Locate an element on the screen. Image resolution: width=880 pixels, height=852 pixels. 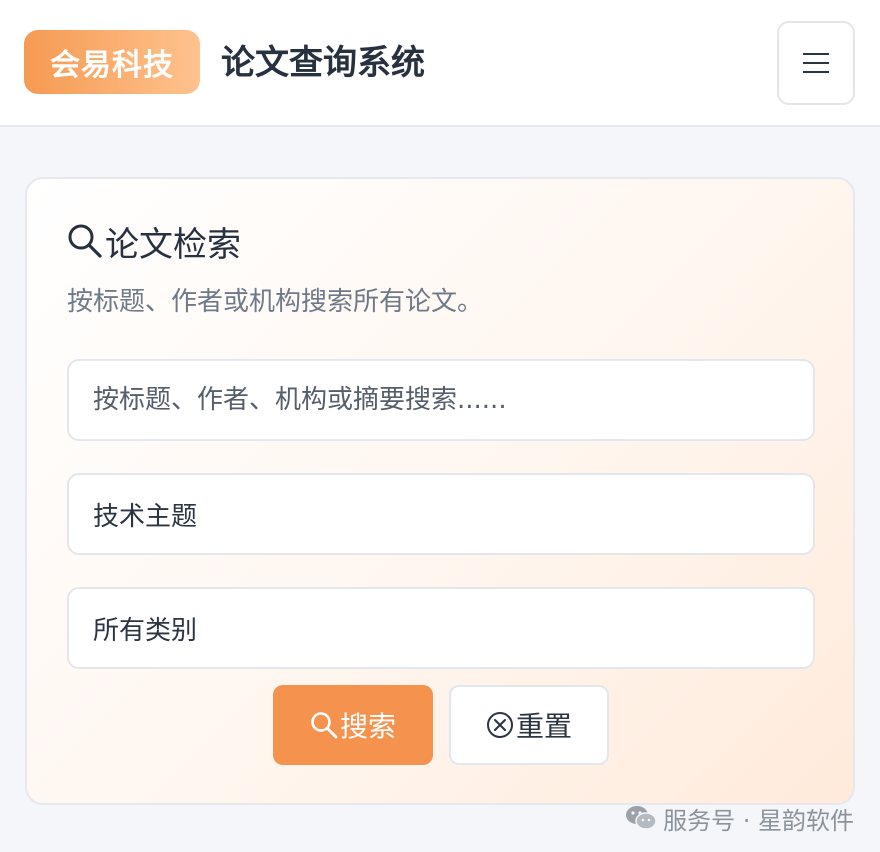
app-title: 论文查询系统 is located at coordinates (323, 63).